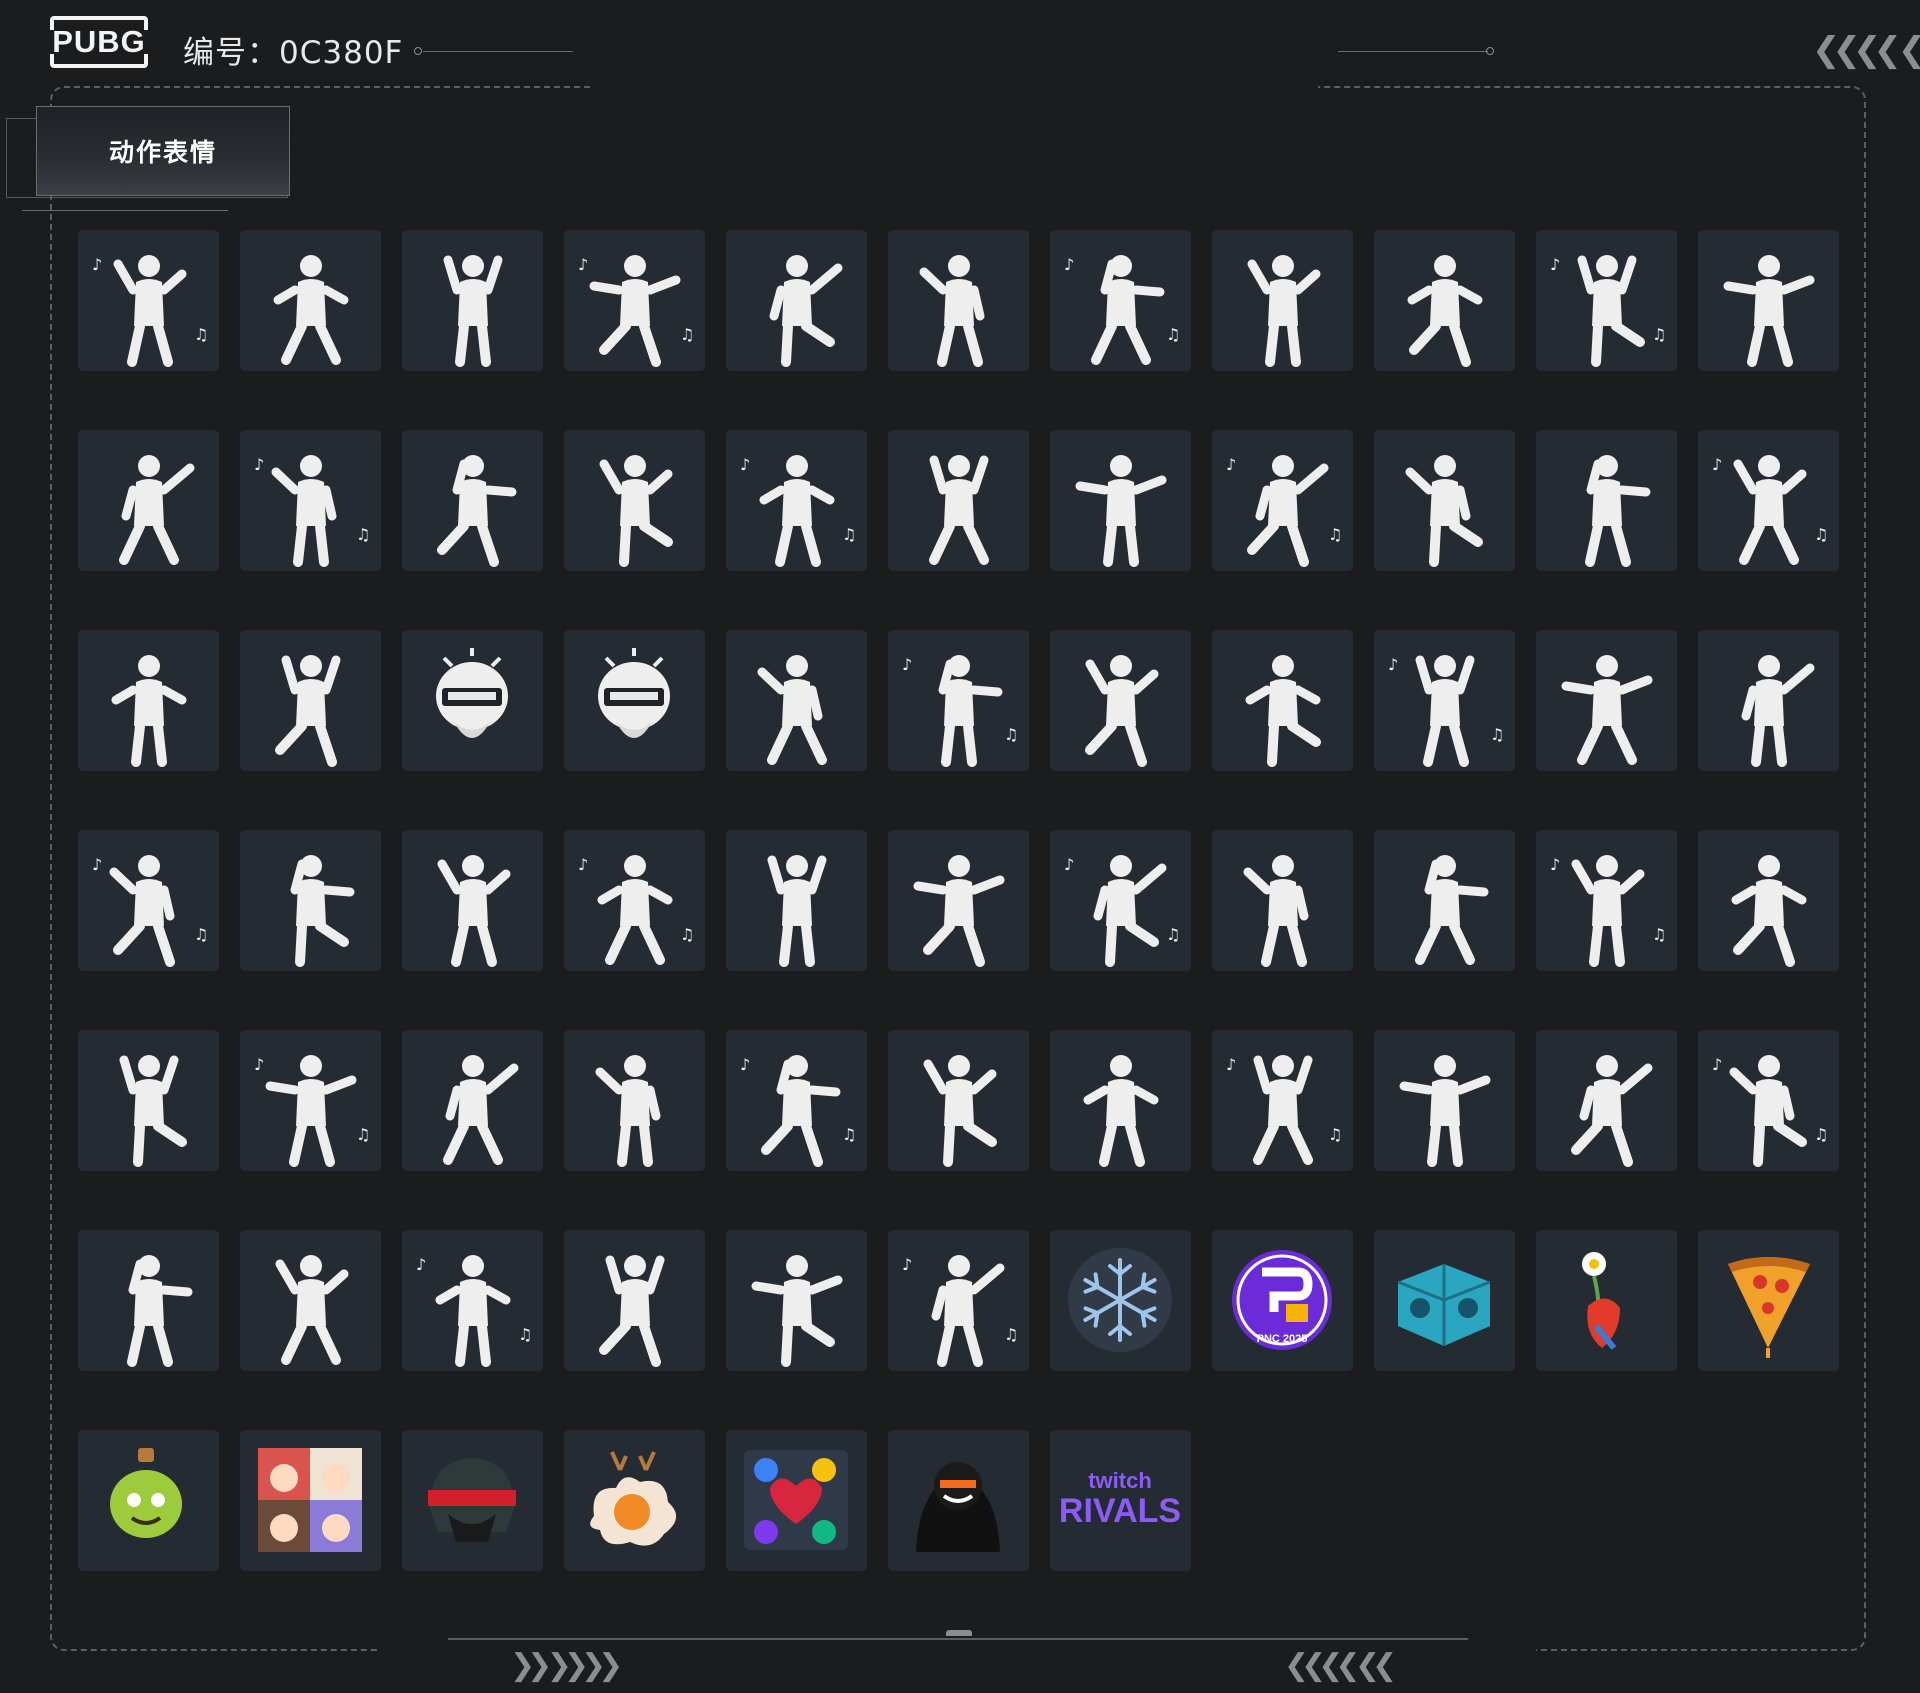 The height and width of the screenshot is (1693, 1920). I want to click on emote-tile: twitch RIVALS, so click(1120, 1500).